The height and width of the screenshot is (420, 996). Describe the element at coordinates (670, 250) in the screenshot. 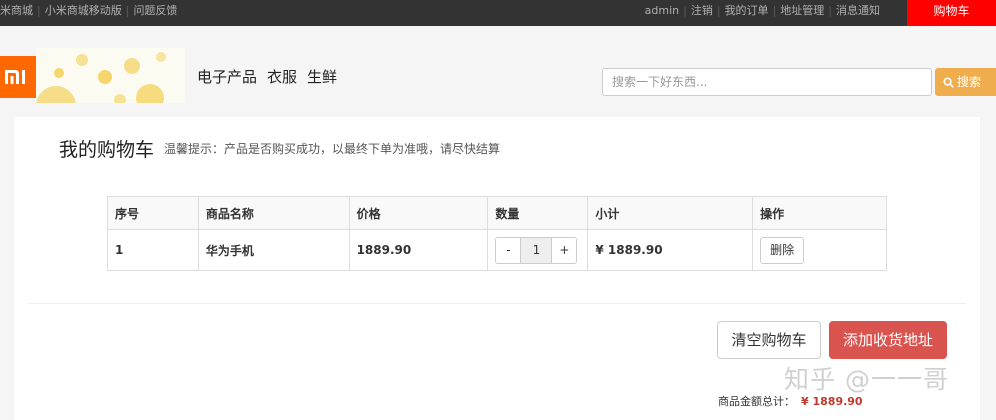

I see `cell-subtotal: ¥ 1889.90` at that location.